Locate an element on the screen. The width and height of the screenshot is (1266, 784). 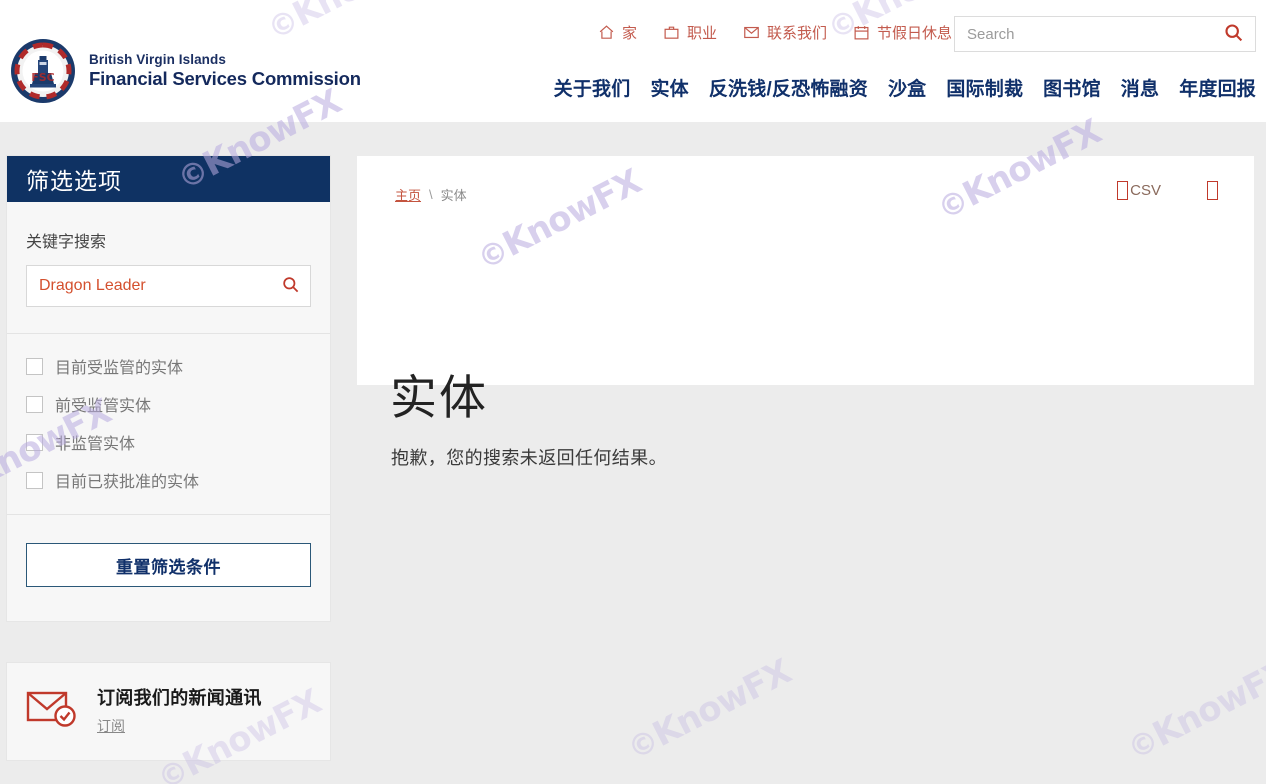
utility-nav-item-careers: 职业 is located at coordinates (690, 32).